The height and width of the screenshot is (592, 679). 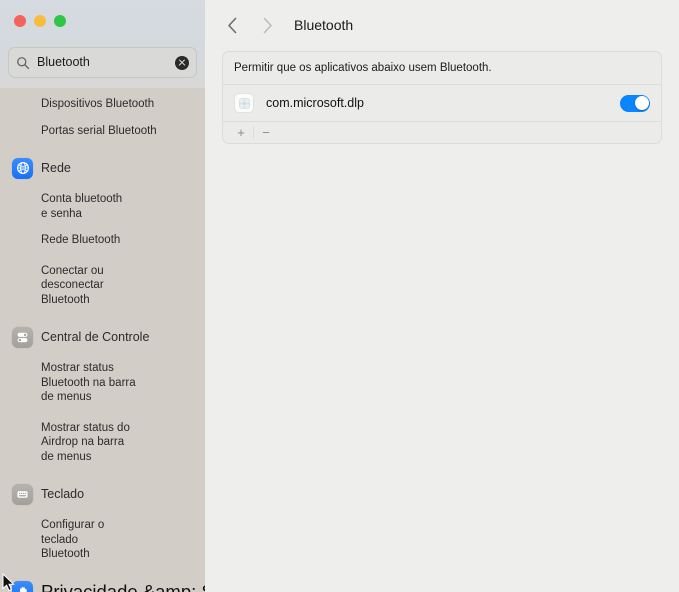 I want to click on sidebar-group-label: Privacidade &amp; Segurança, so click(x=123, y=586).